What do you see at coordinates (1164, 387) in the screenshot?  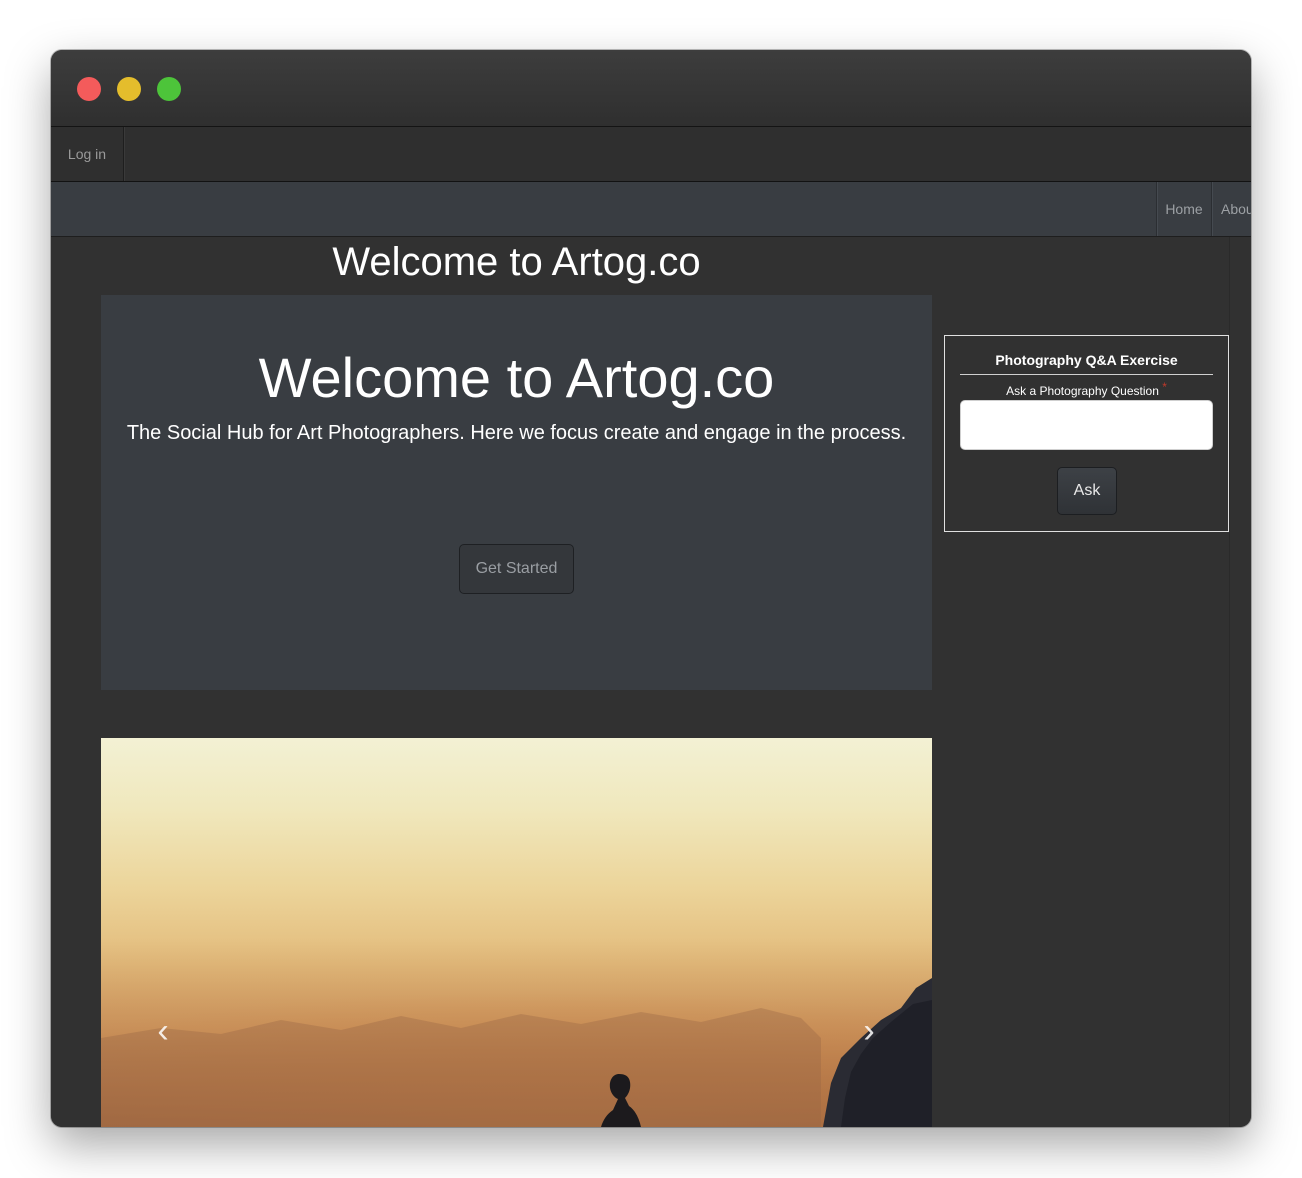 I see `required-marker: *` at bounding box center [1164, 387].